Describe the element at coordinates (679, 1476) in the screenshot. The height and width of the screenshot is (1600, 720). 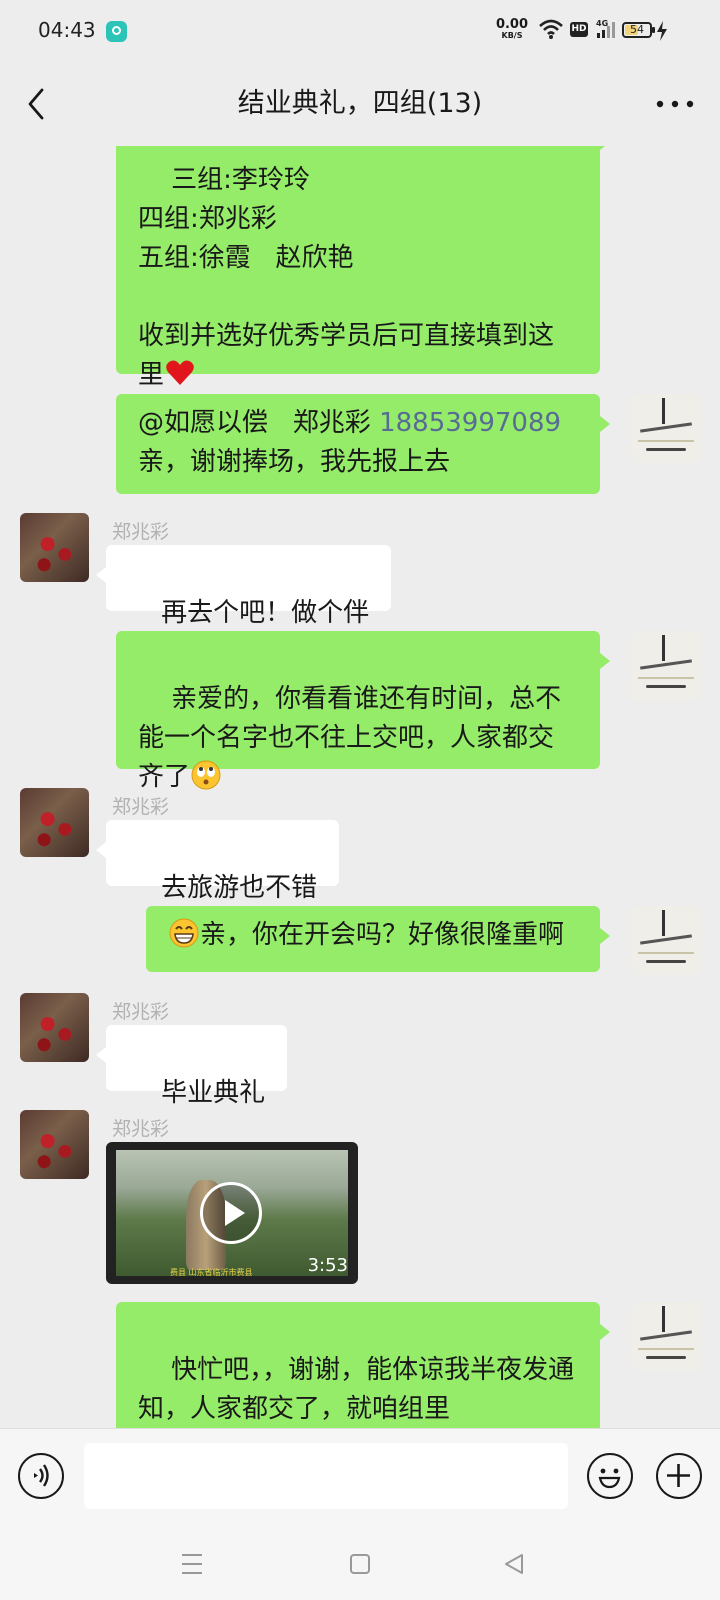
I see `plus-icon` at that location.